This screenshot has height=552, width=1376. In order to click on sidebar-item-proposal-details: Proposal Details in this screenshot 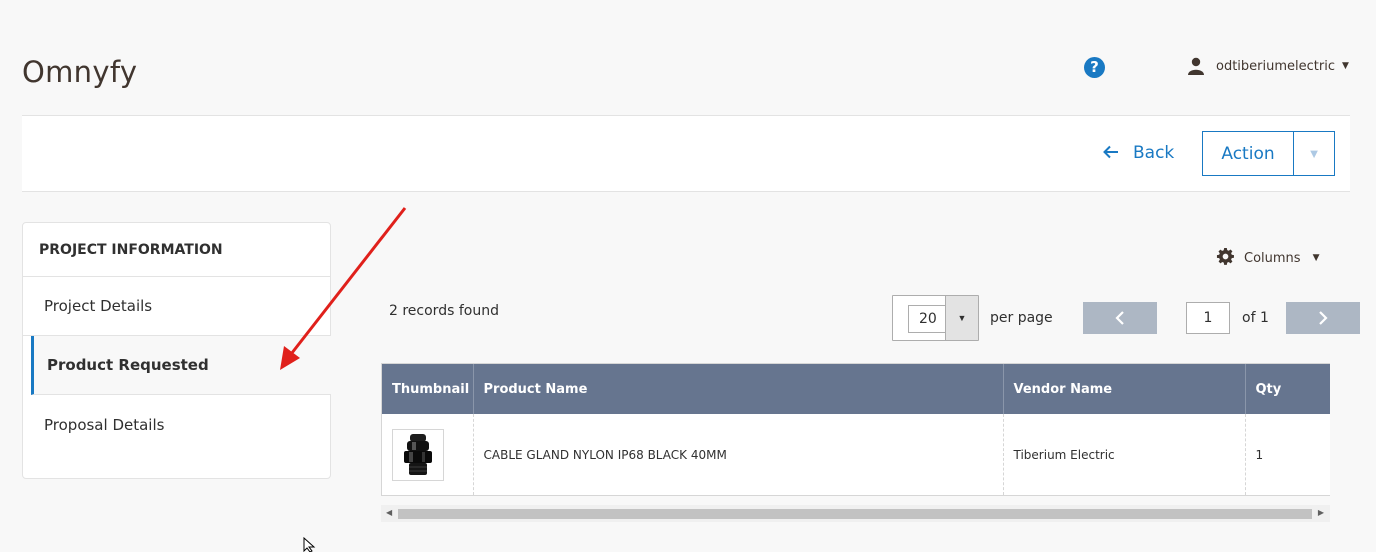, I will do `click(176, 424)`.